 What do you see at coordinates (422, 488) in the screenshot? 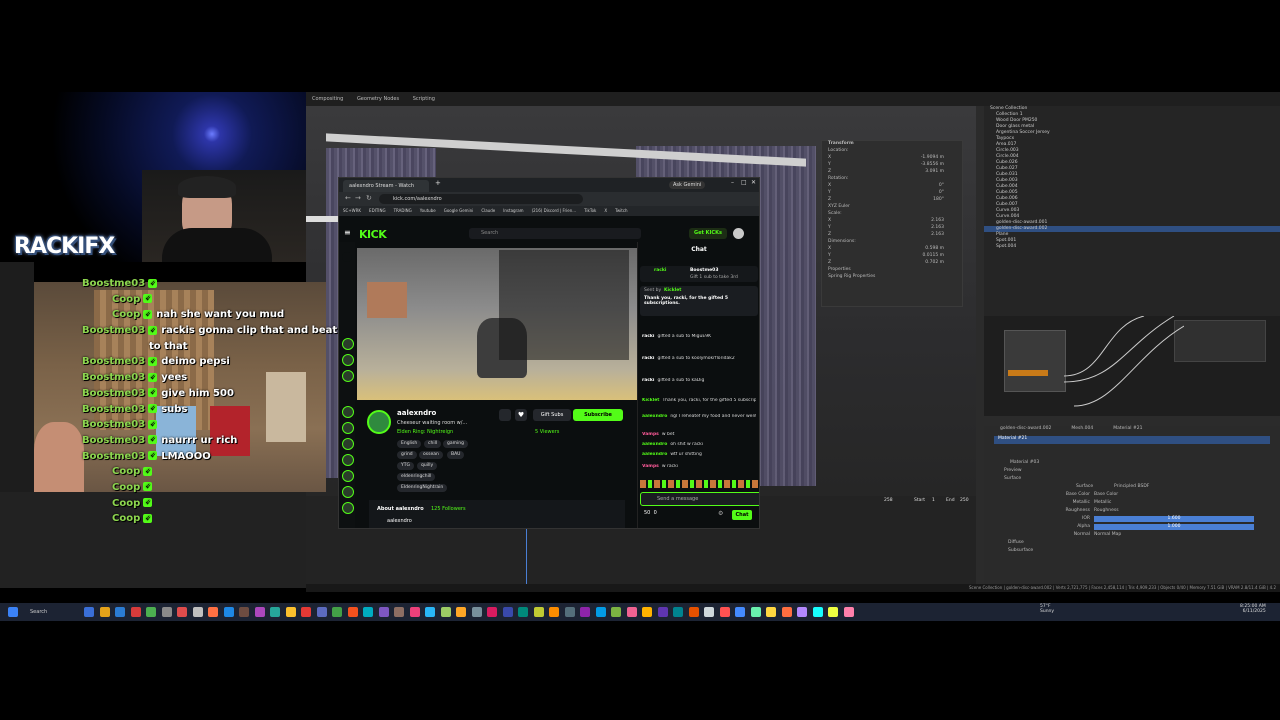
I see `stream-tag: EldenringNightrain` at bounding box center [422, 488].